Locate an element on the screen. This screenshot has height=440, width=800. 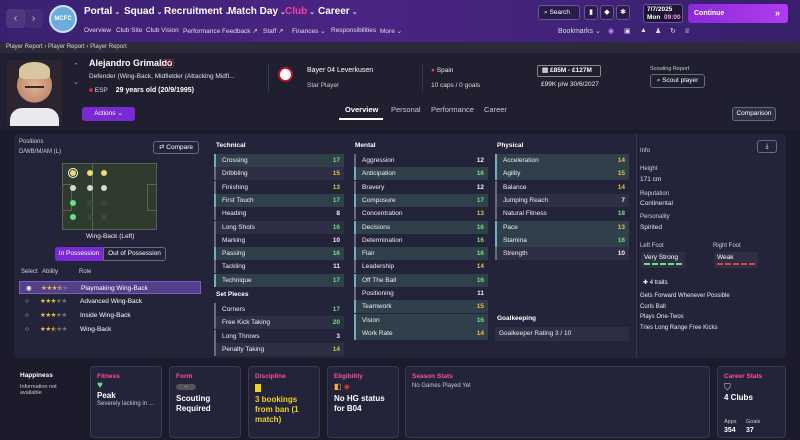
attr-row-penalty-taking: Penalty Taking 14 is located at coordinates (279, 349).